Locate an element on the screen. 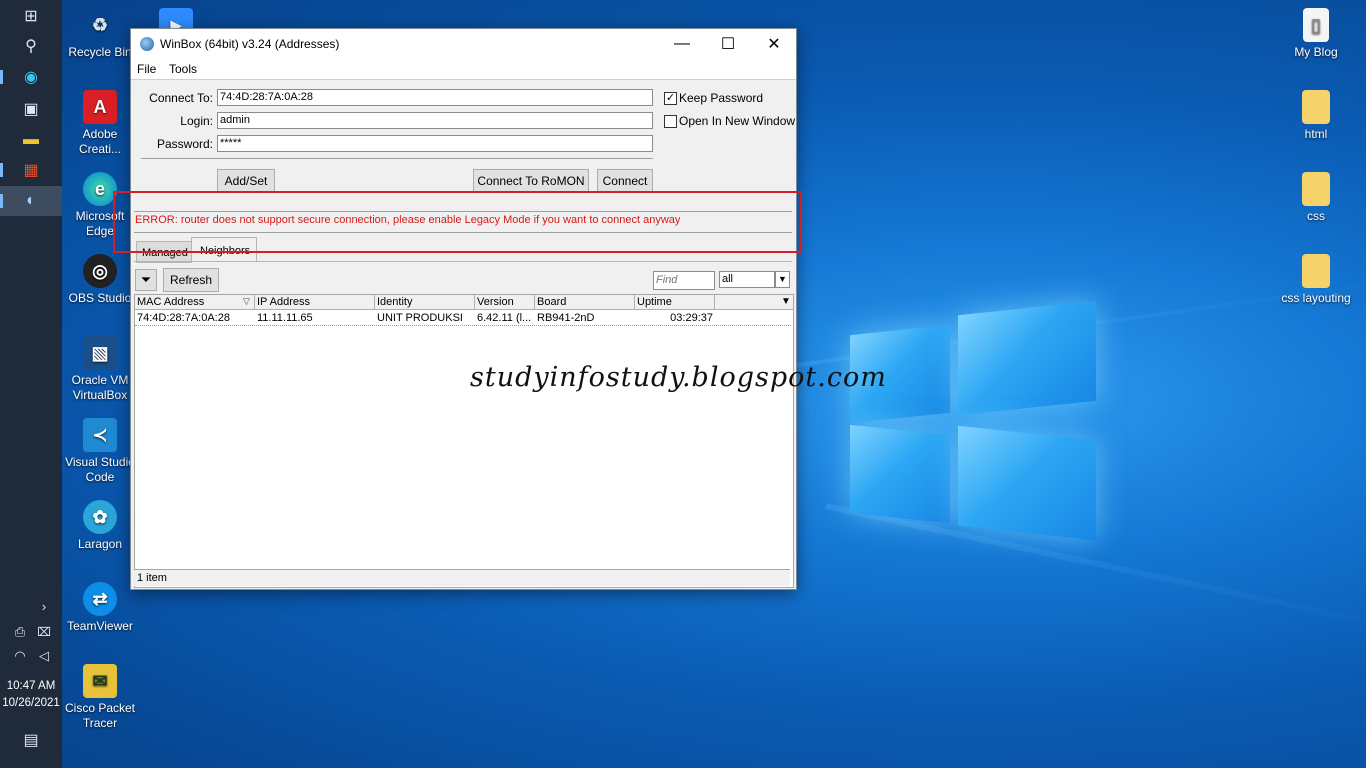 Image resolution: width=1366 pixels, height=768 pixels. desktop-icon-label: My Blog is located at coordinates (1316, 52).